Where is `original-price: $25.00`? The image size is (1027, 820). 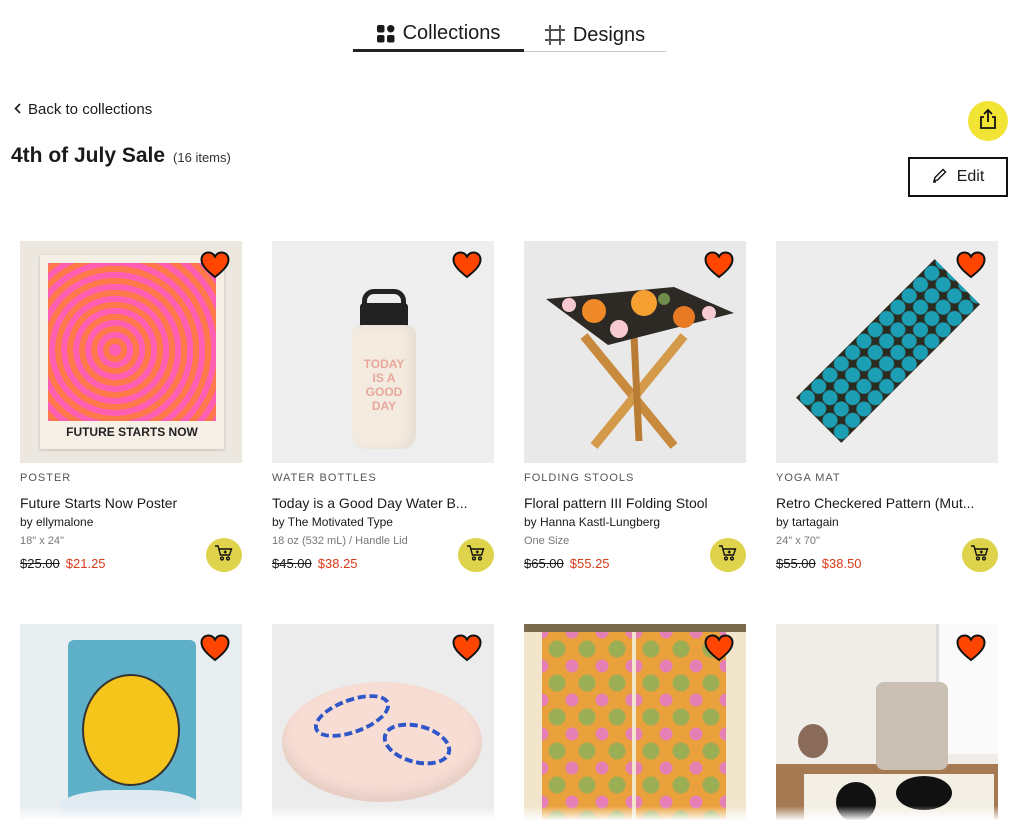 original-price: $25.00 is located at coordinates (40, 563).